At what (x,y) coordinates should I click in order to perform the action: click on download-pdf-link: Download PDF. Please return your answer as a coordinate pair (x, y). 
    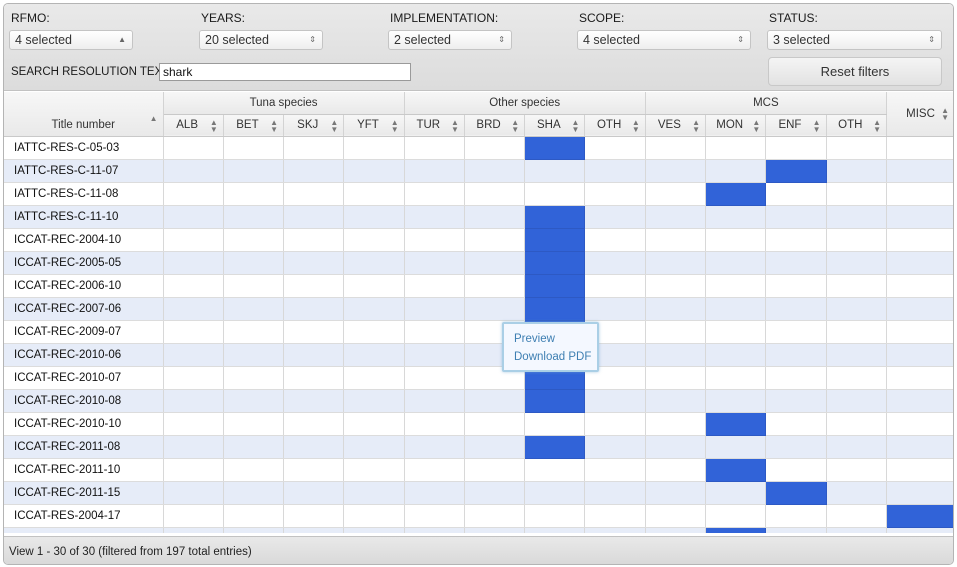
    Looking at the image, I should click on (555, 358).